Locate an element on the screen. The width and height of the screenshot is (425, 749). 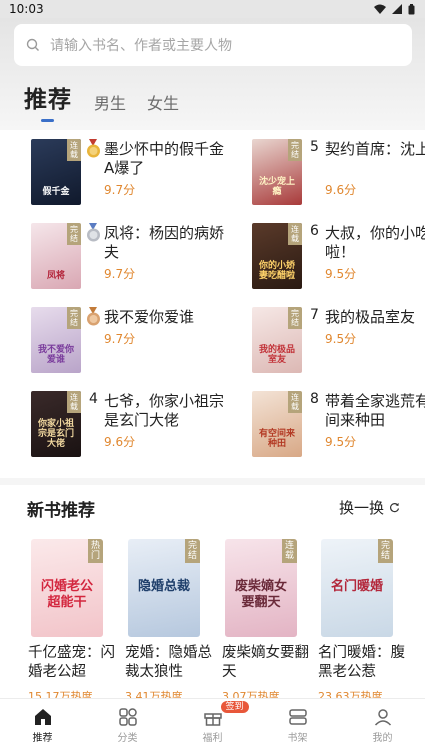
book-cover: 完结 隐婚总裁 is located at coordinates (164, 588).